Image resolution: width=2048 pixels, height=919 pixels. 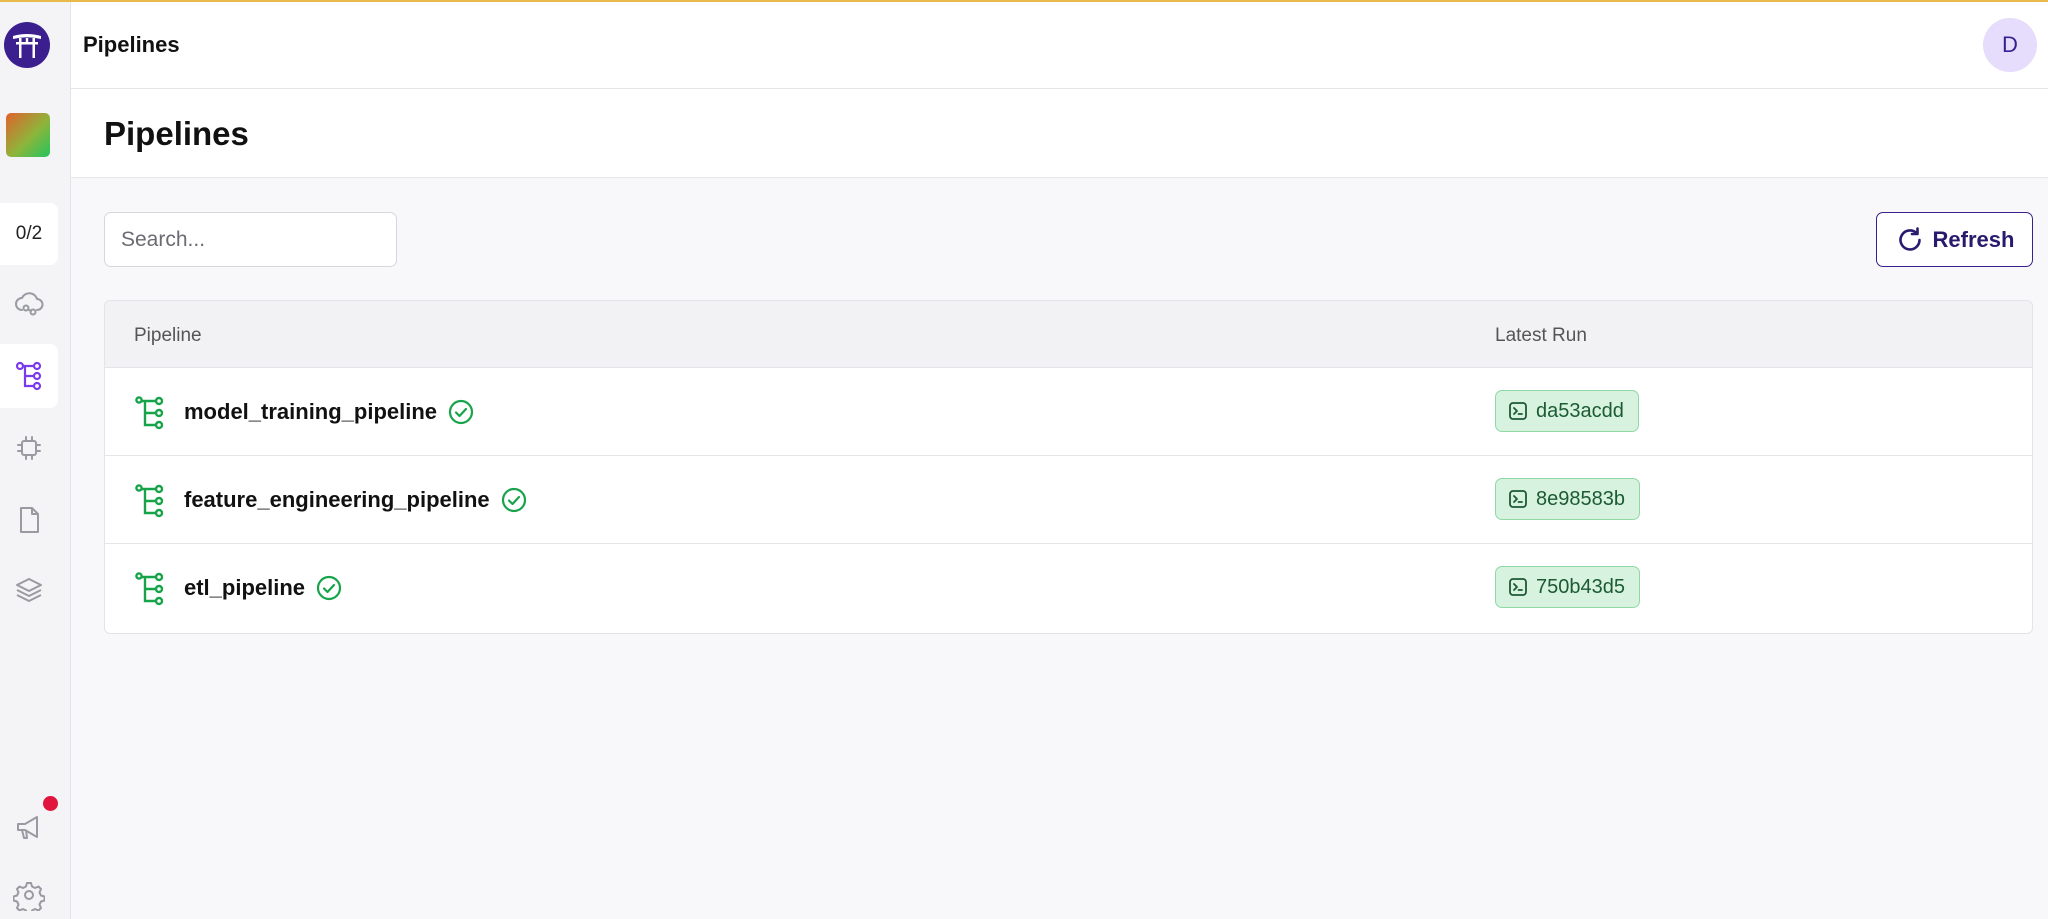 What do you see at coordinates (176, 133) in the screenshot?
I see `page-title: Pipelines` at bounding box center [176, 133].